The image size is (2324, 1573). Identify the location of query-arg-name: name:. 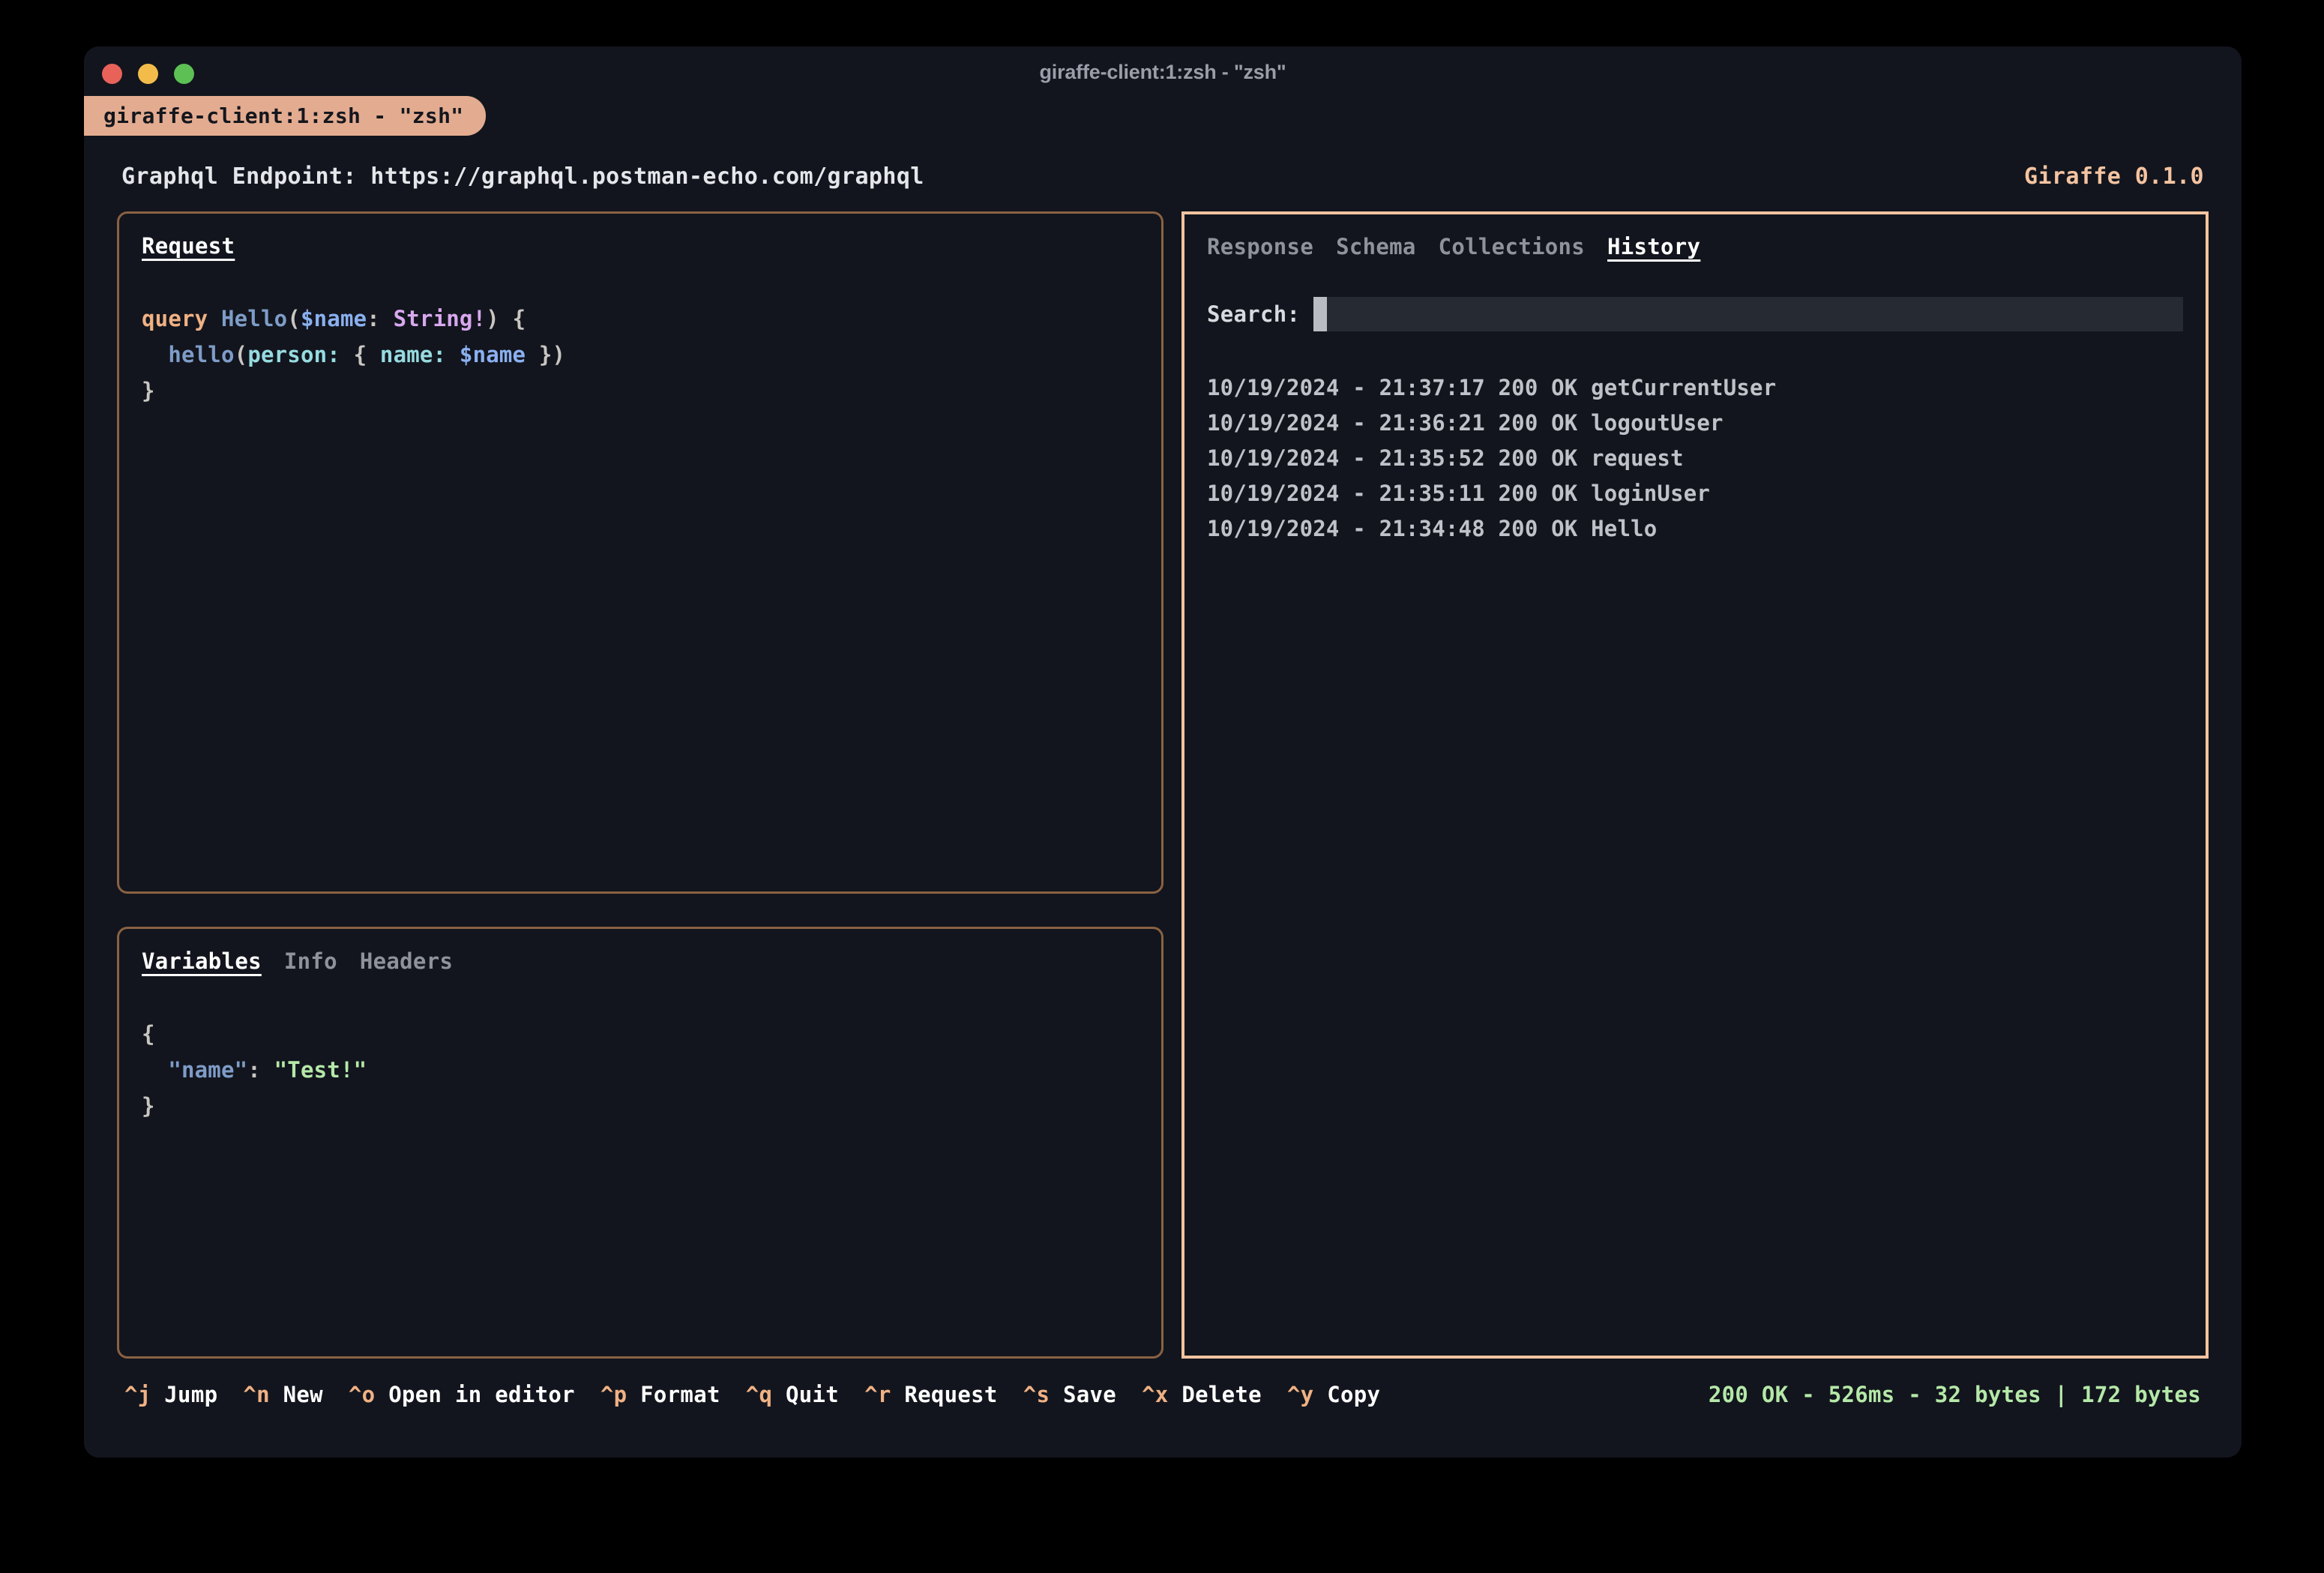
(413, 354).